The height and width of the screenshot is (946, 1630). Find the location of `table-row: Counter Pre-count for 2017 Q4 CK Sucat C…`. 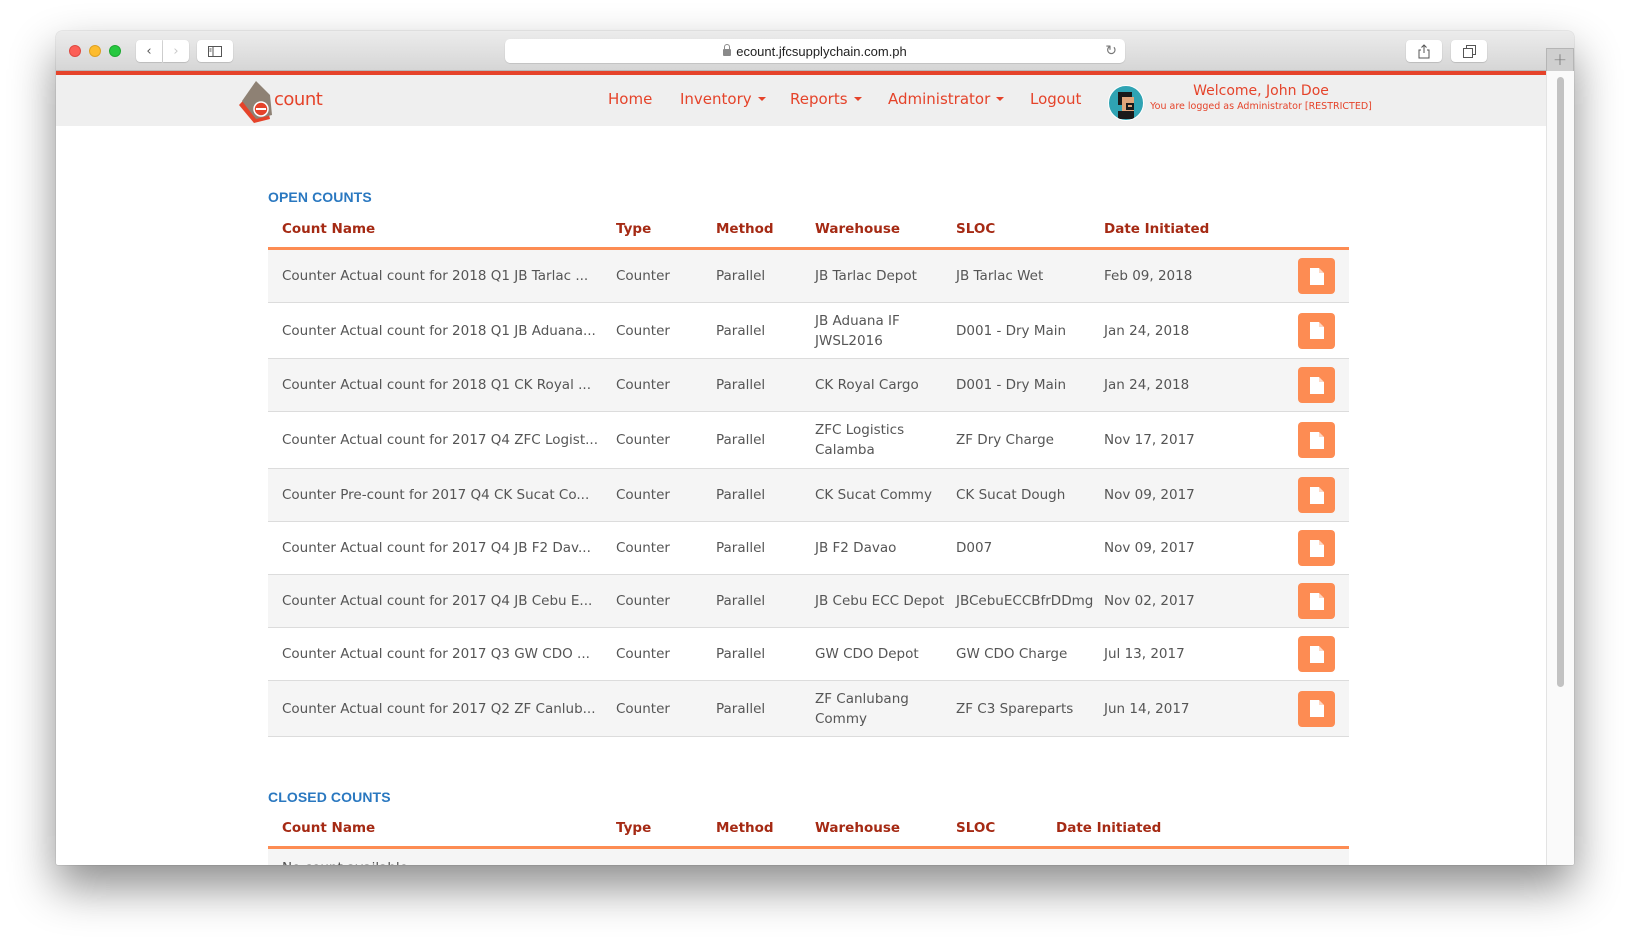

table-row: Counter Pre-count for 2017 Q4 CK Sucat C… is located at coordinates (808, 495).